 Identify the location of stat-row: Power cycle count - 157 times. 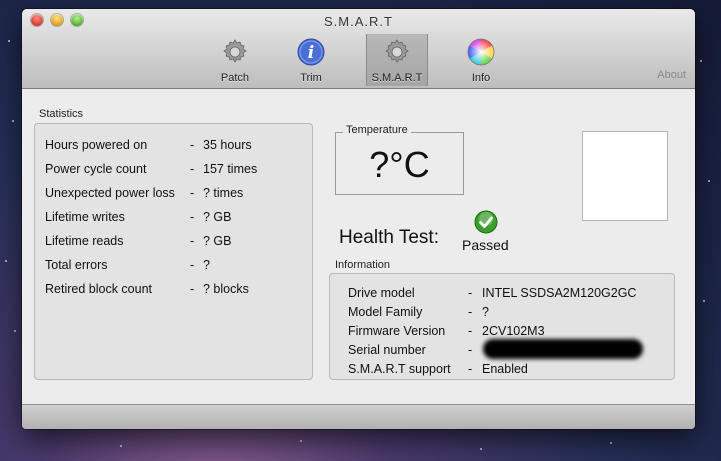
(151, 169).